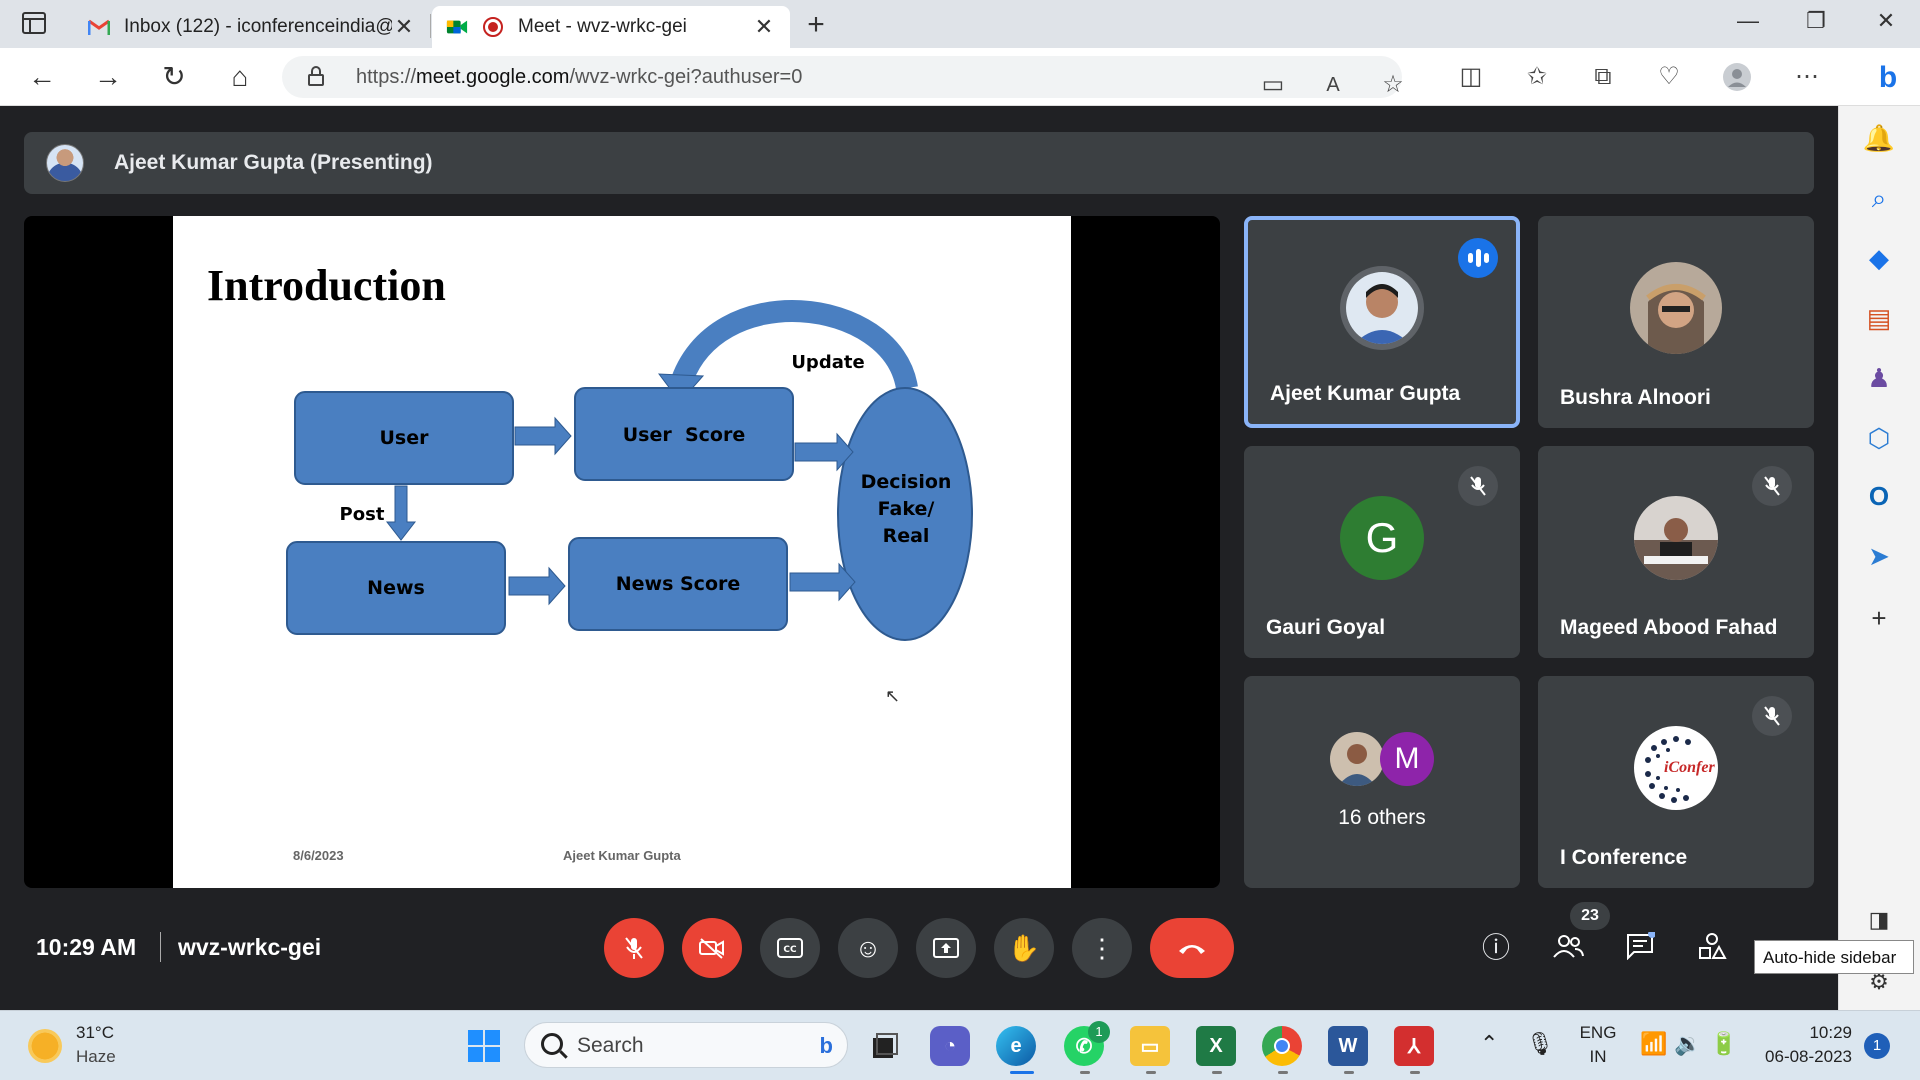  What do you see at coordinates (1669, 77) in the screenshot?
I see `browser-essentials-icon: ♡` at bounding box center [1669, 77].